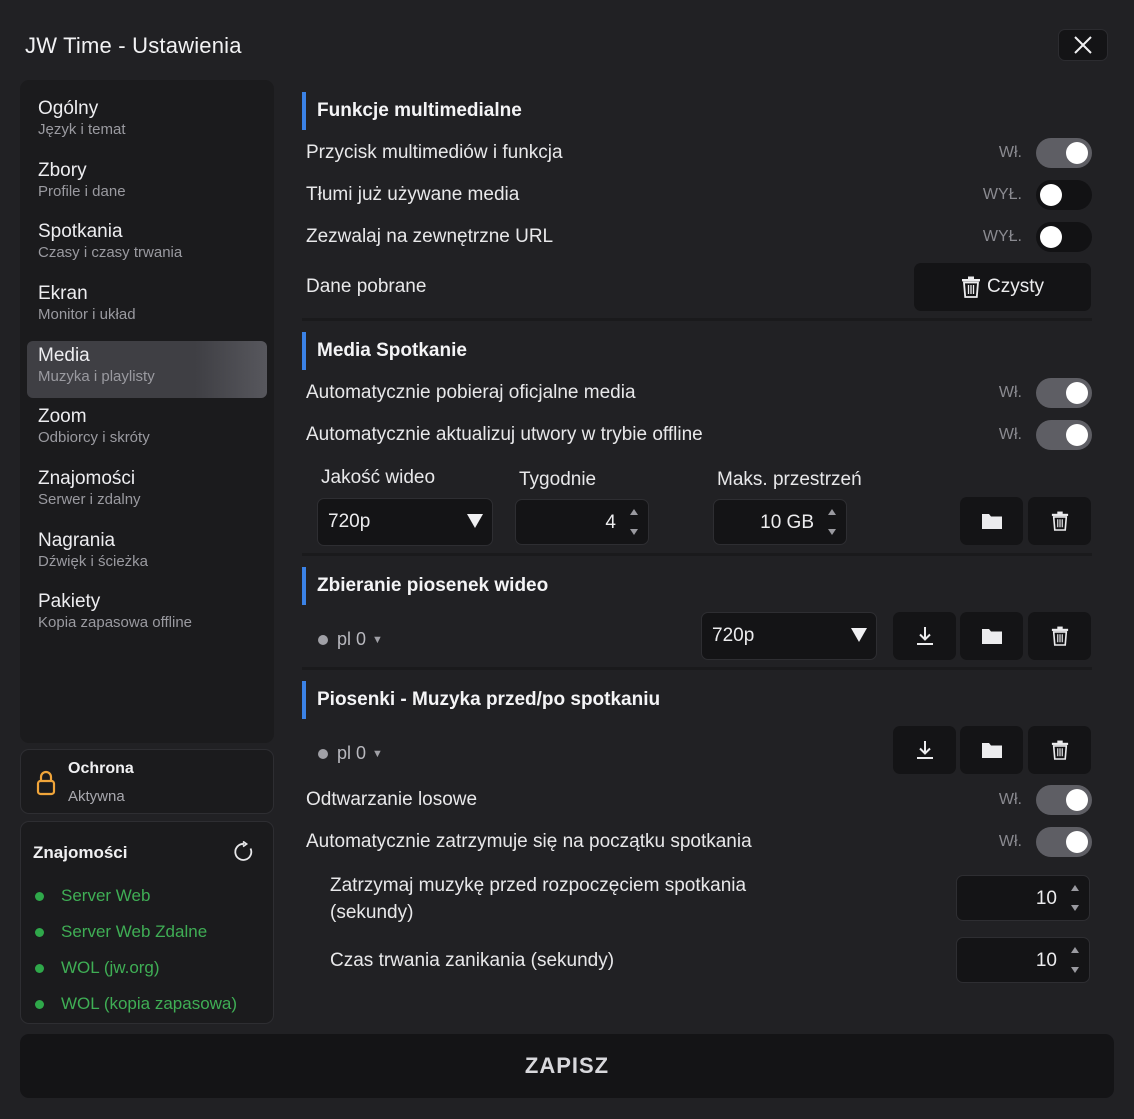 This screenshot has height=1119, width=1134. What do you see at coordinates (697, 668) in the screenshot?
I see `section-divider` at bounding box center [697, 668].